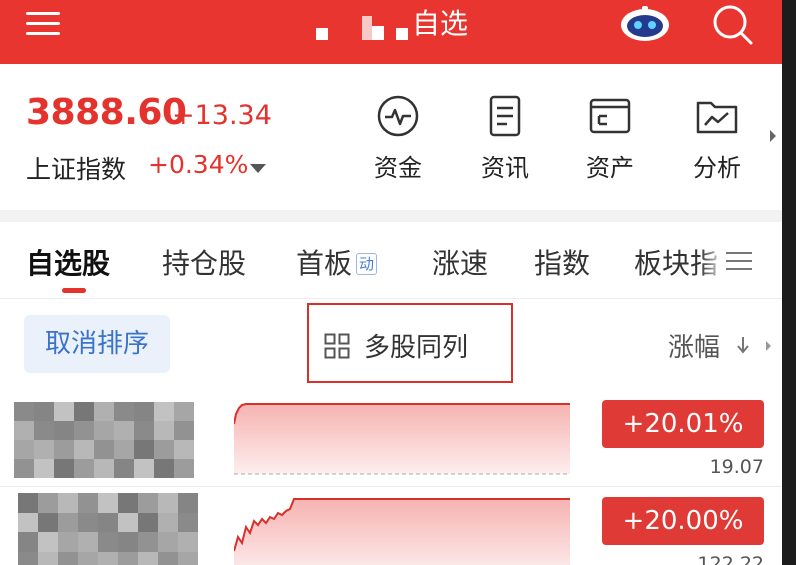 The image size is (796, 565). I want to click on multi-stock-button: 多股同列, so click(416, 345).